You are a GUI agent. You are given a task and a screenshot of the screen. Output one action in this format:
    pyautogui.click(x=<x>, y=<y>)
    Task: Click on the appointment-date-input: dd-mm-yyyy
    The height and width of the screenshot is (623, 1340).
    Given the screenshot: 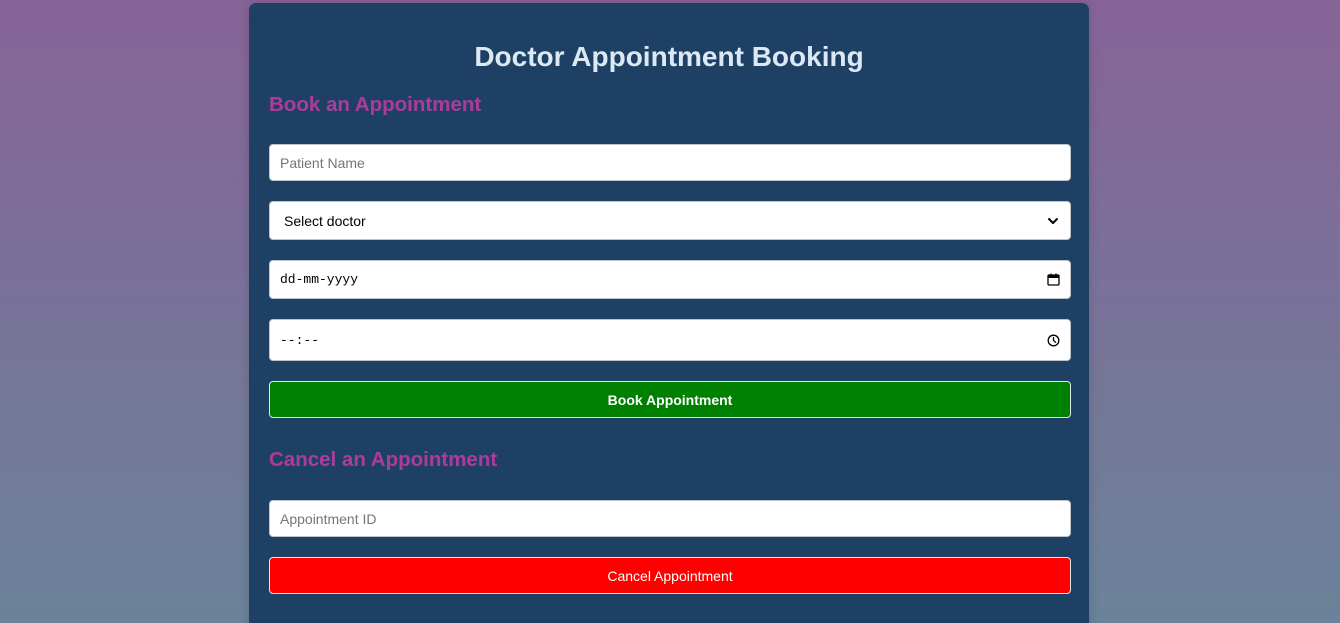 What is the action you would take?
    pyautogui.click(x=670, y=279)
    